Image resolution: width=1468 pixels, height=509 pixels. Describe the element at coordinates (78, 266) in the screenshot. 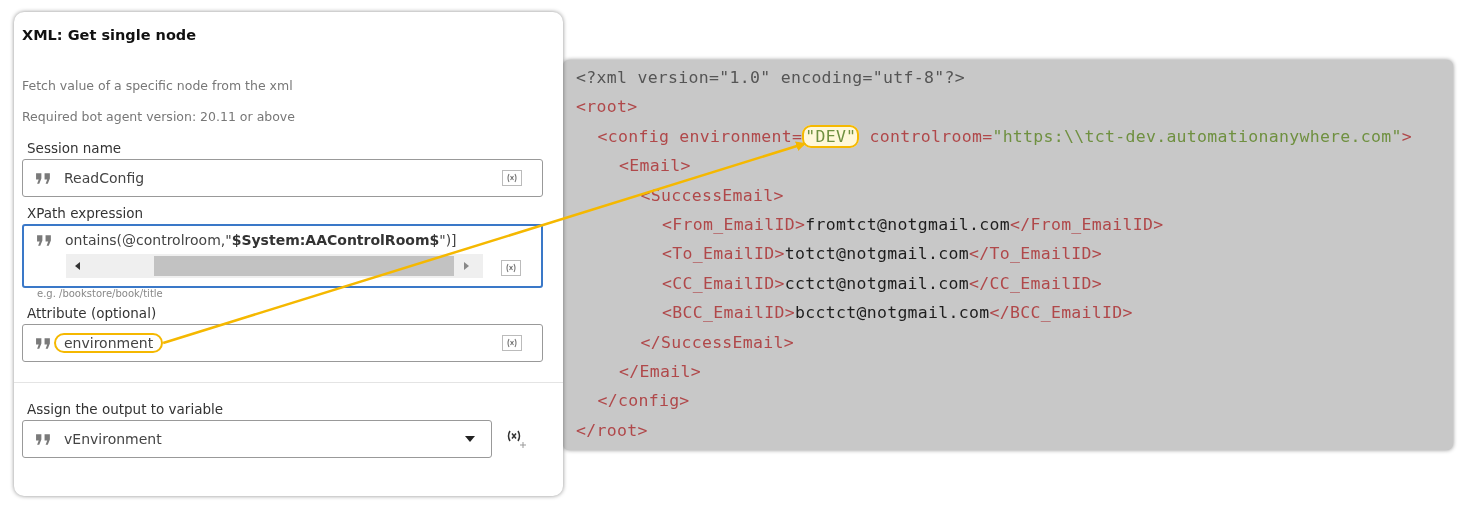

I see `scroll-left-icon` at that location.